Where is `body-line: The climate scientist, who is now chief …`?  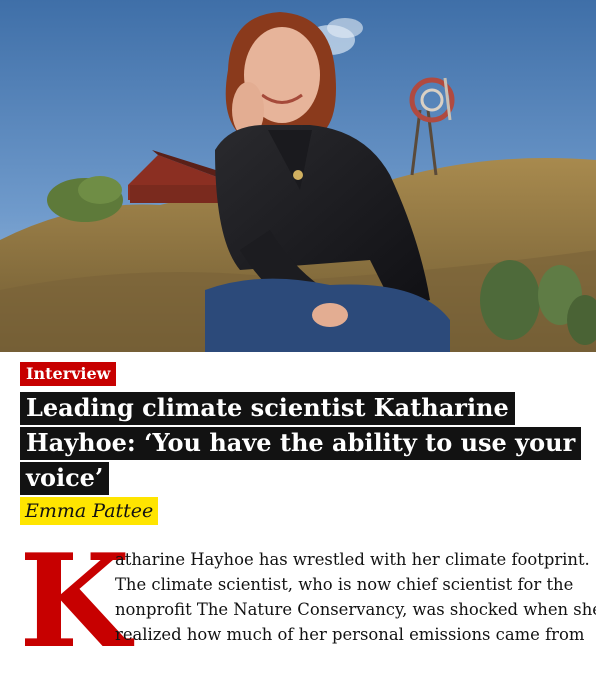
body-line: The climate scientist, who is now chief … is located at coordinates (344, 584).